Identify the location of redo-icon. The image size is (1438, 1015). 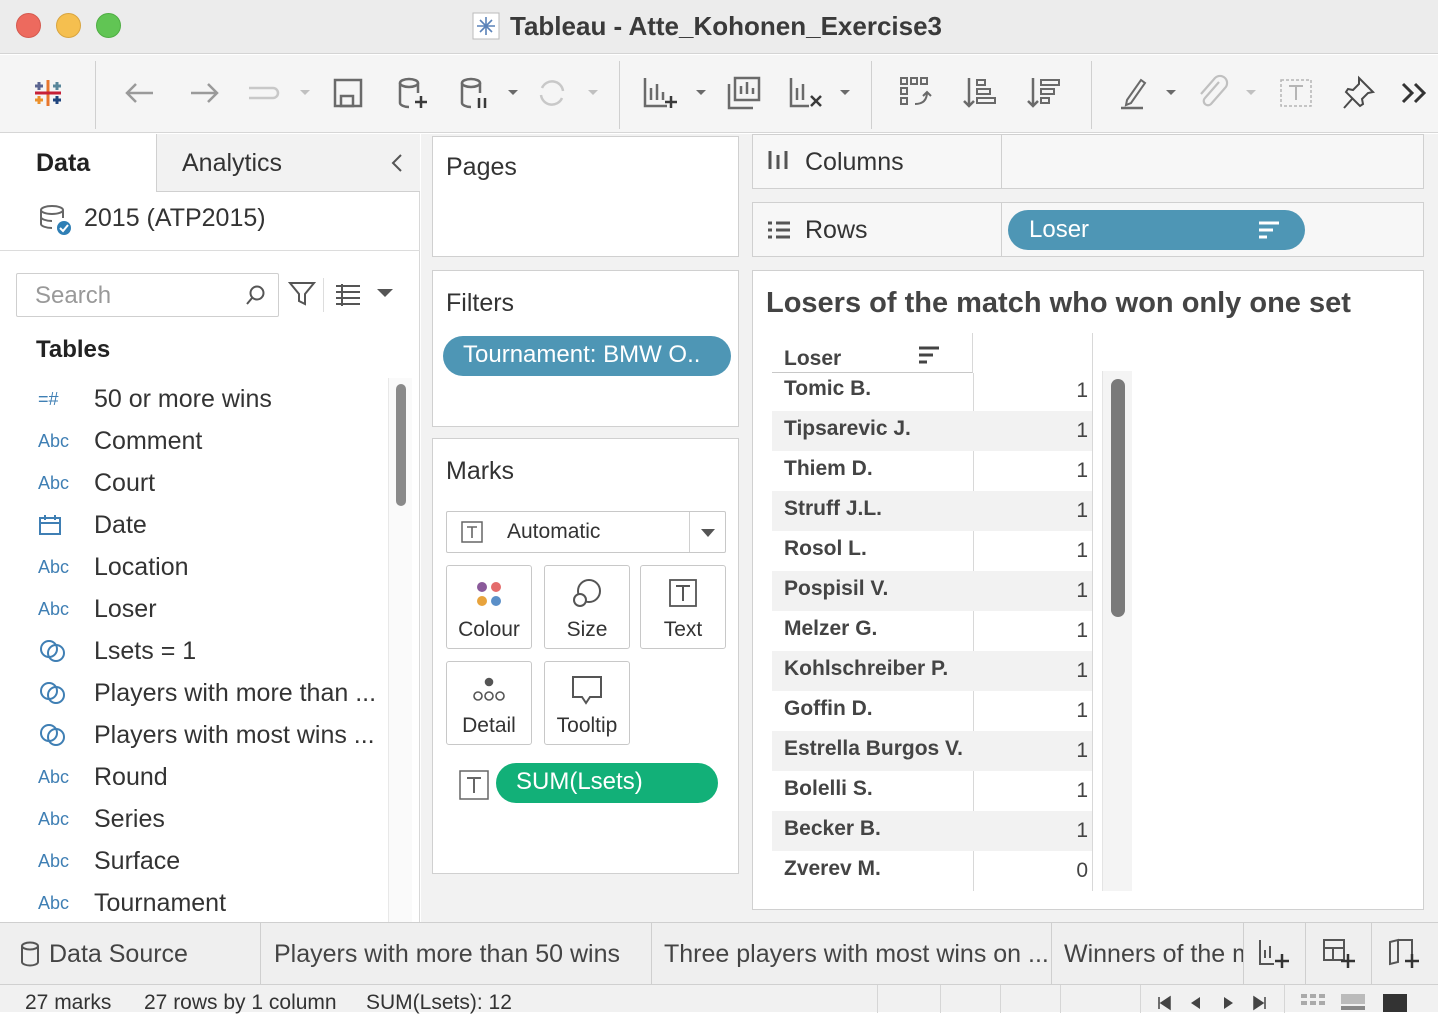
(204, 93).